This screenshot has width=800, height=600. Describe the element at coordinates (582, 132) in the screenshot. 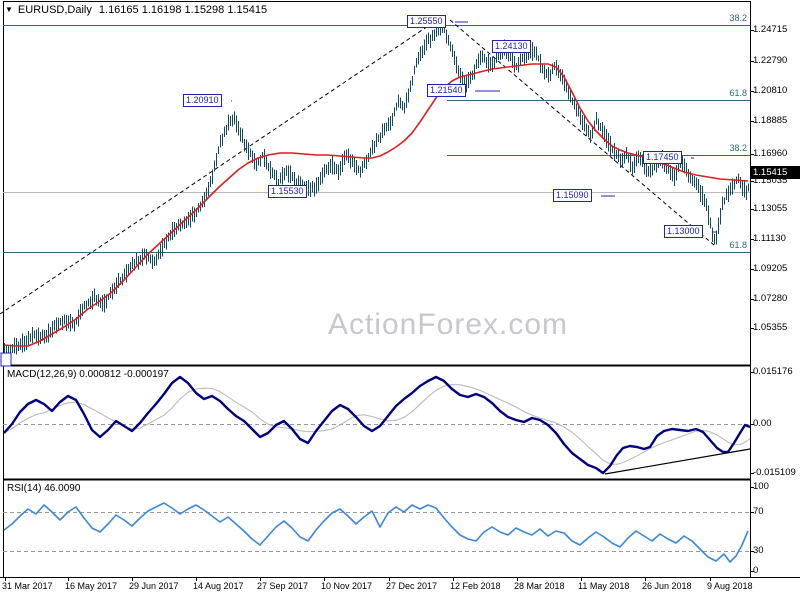

I see `dashed-trendline` at that location.